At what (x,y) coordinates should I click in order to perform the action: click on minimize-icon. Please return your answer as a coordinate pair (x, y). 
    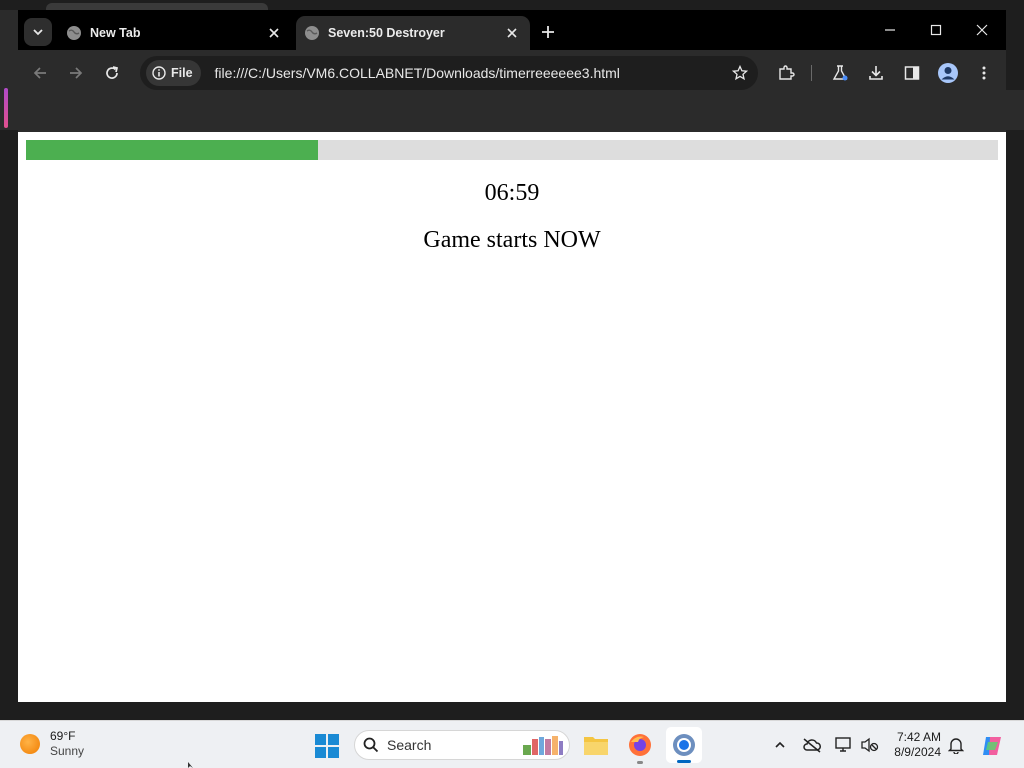
    Looking at the image, I should click on (890, 30).